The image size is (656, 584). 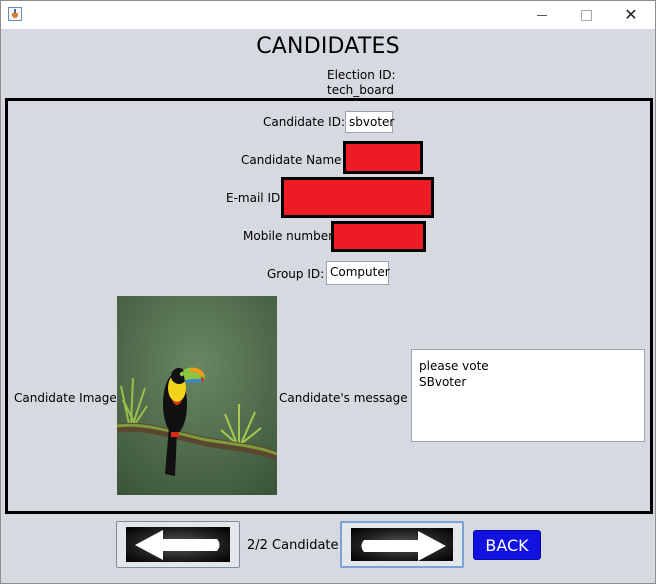 I want to click on candidate-image, so click(x=197, y=395).